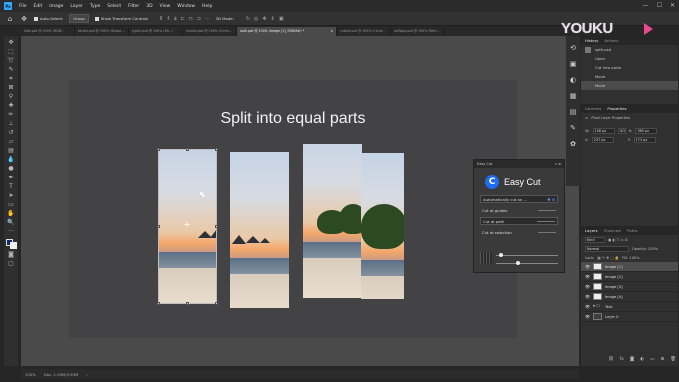  What do you see at coordinates (519, 232) in the screenshot?
I see `cut-selection-button: Cut at selection` at bounding box center [519, 232].